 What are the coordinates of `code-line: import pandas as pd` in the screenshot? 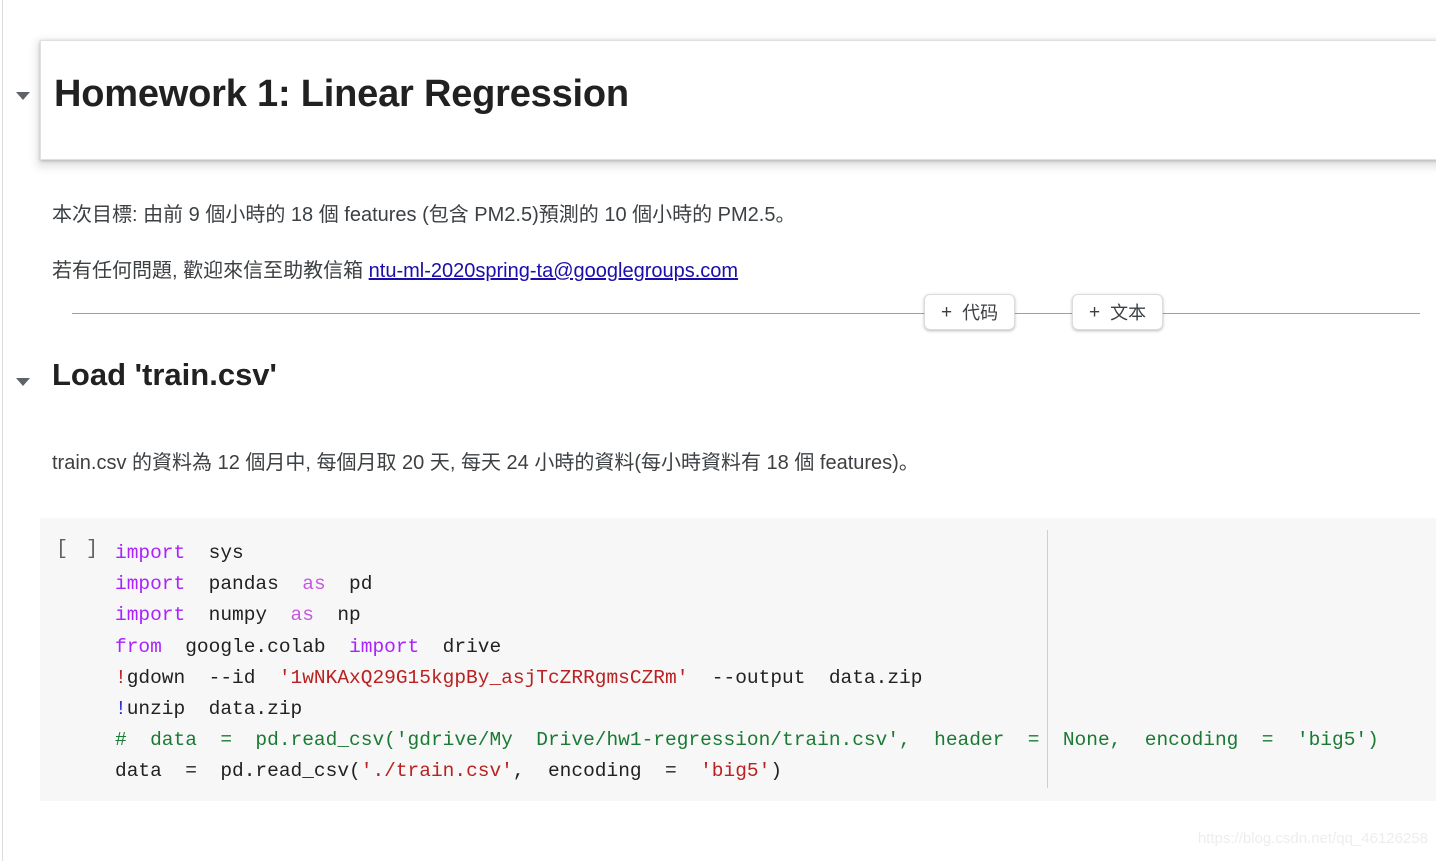 It's located at (747, 584).